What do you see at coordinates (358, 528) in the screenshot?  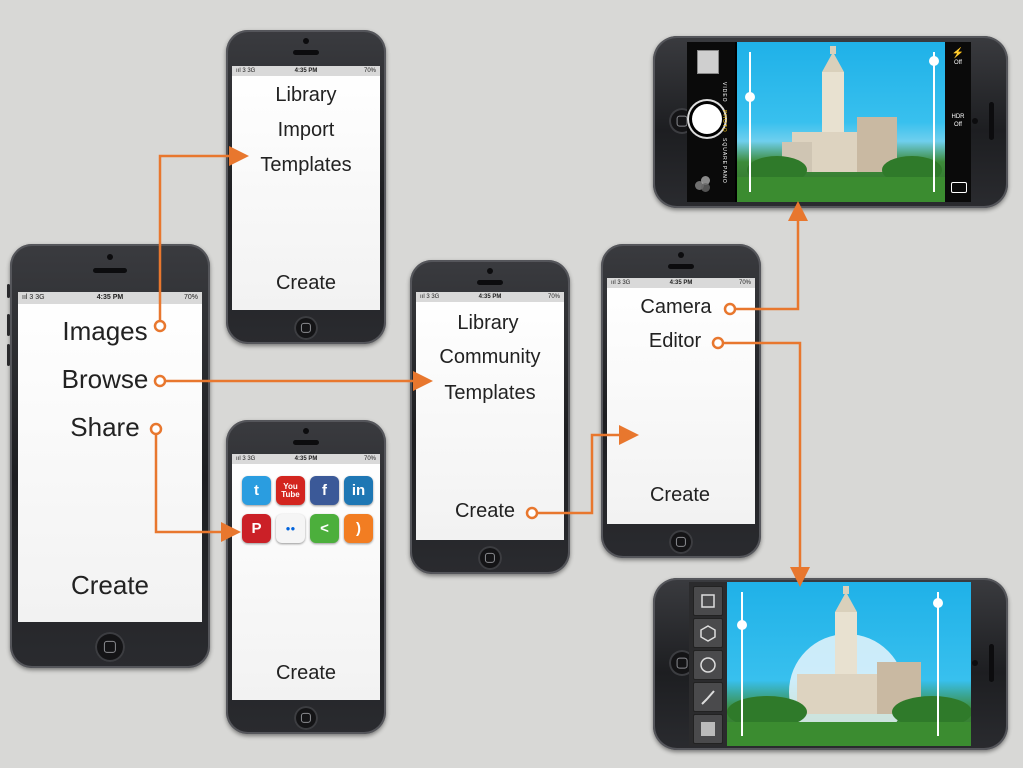 I see `rss-icon: )` at bounding box center [358, 528].